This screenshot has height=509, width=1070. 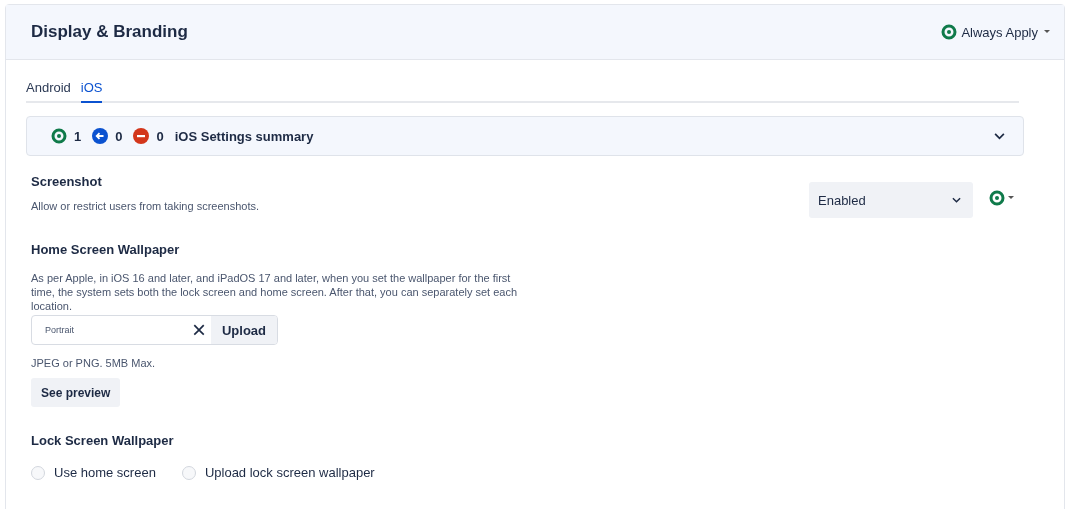 What do you see at coordinates (78, 136) in the screenshot?
I see `count-label: 1` at bounding box center [78, 136].